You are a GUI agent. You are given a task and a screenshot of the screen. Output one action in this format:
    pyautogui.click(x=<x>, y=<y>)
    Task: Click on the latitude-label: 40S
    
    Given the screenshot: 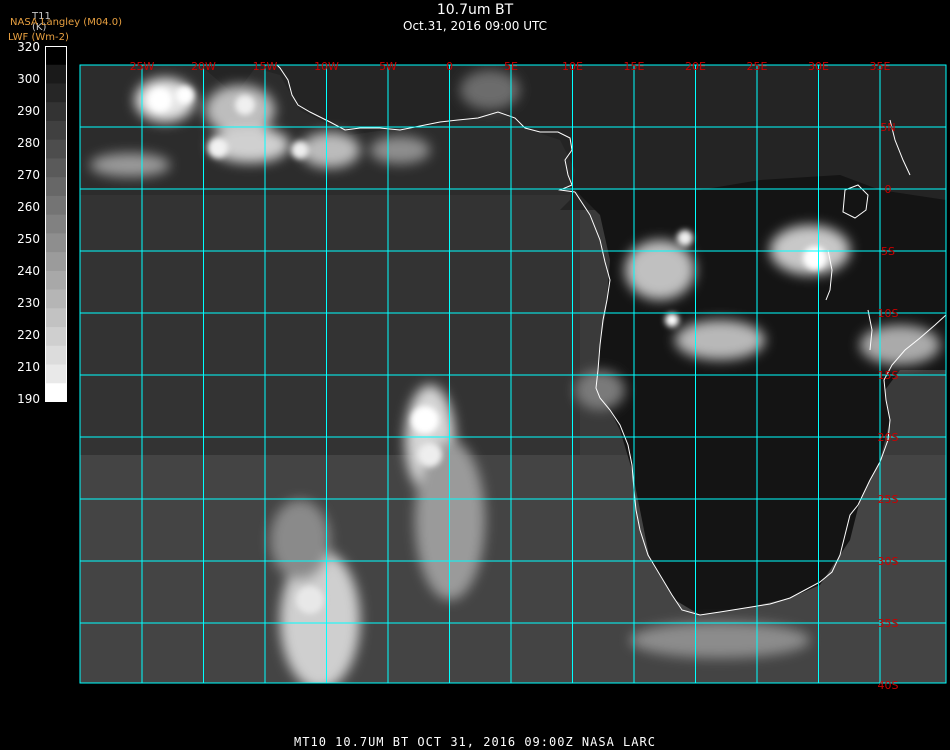 What is the action you would take?
    pyautogui.click(x=888, y=685)
    